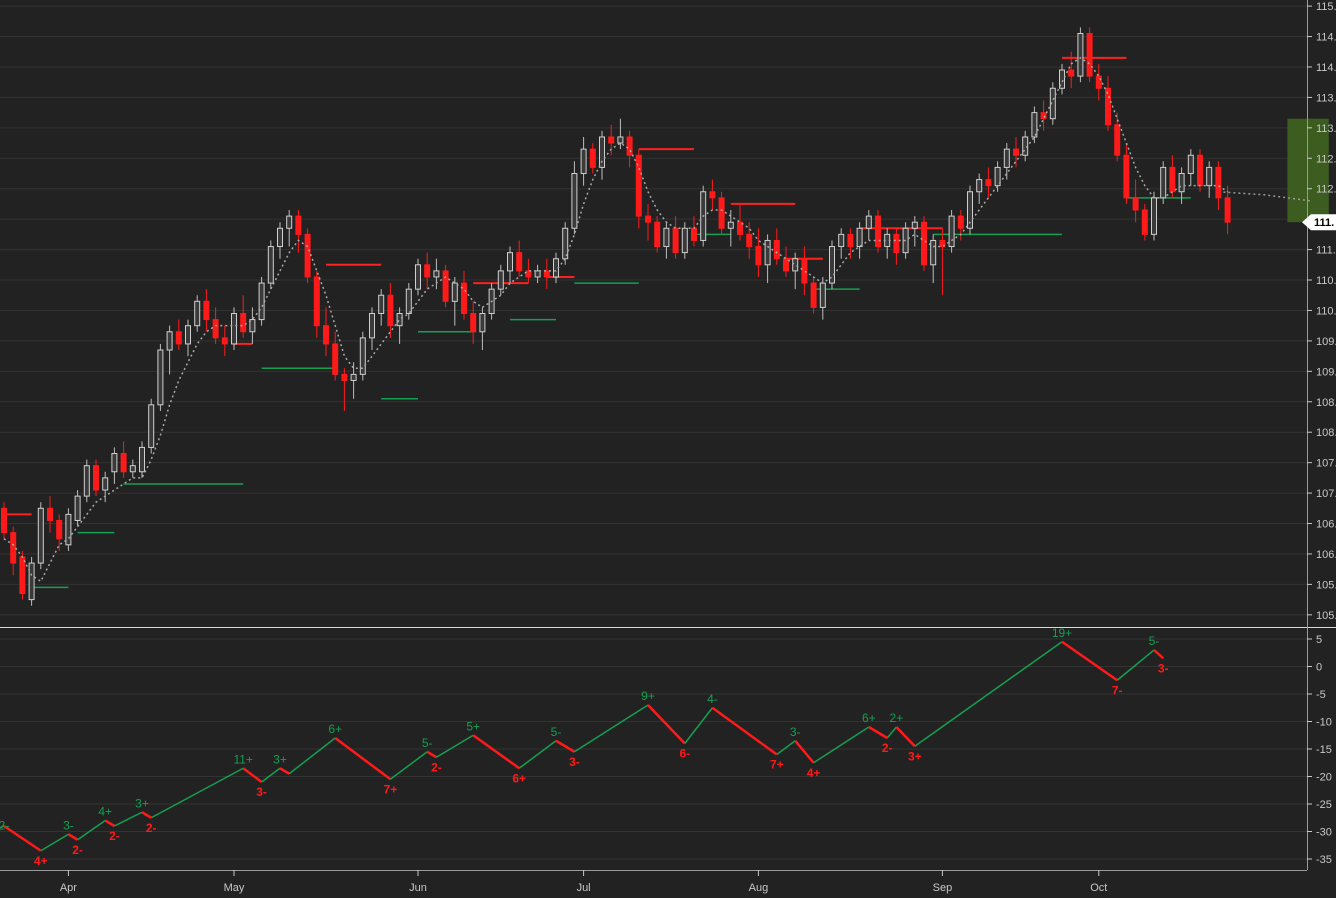 This screenshot has width=1336, height=898. I want to click on price-tick-label: 115., so click(1326, 7).